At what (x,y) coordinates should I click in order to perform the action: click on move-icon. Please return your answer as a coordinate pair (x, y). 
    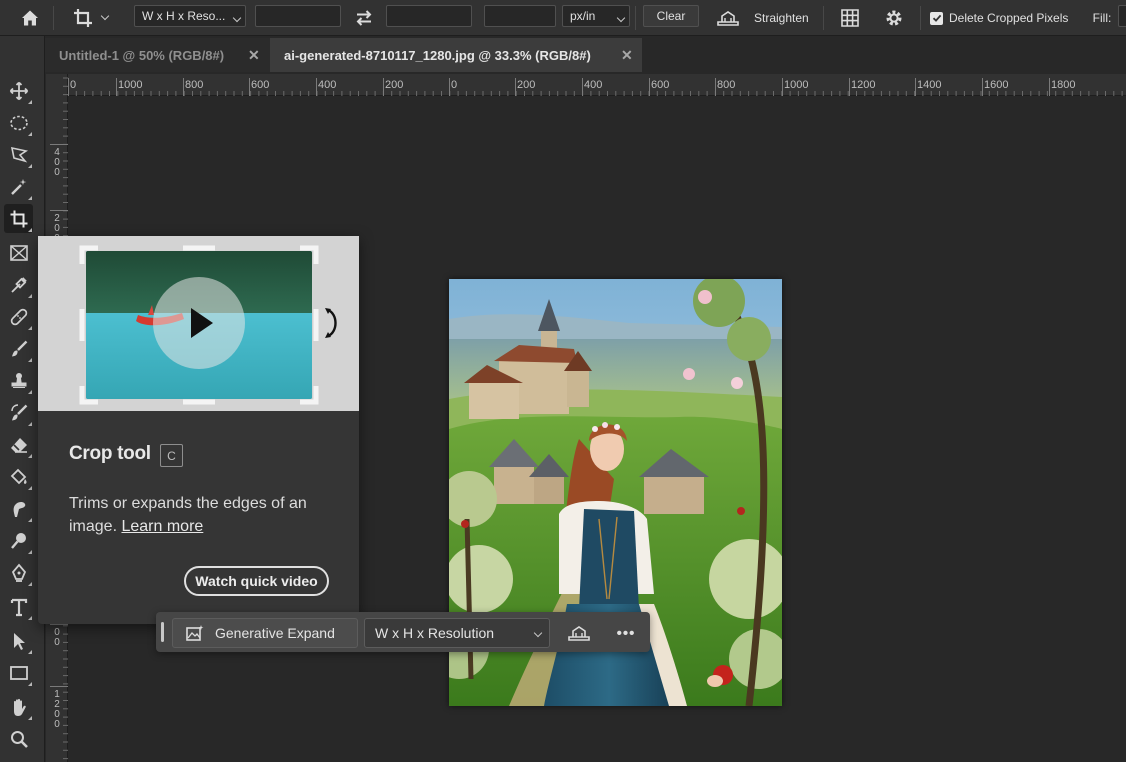
    Looking at the image, I should click on (18, 90).